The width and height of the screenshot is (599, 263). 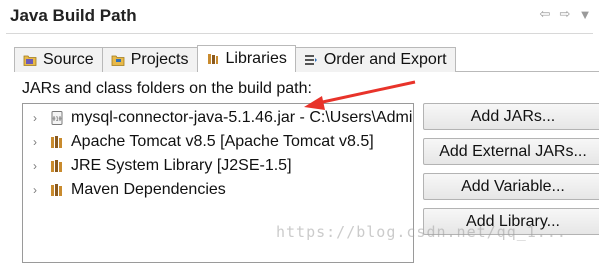 What do you see at coordinates (159, 59) in the screenshot?
I see `tab-projects-label: Projects` at bounding box center [159, 59].